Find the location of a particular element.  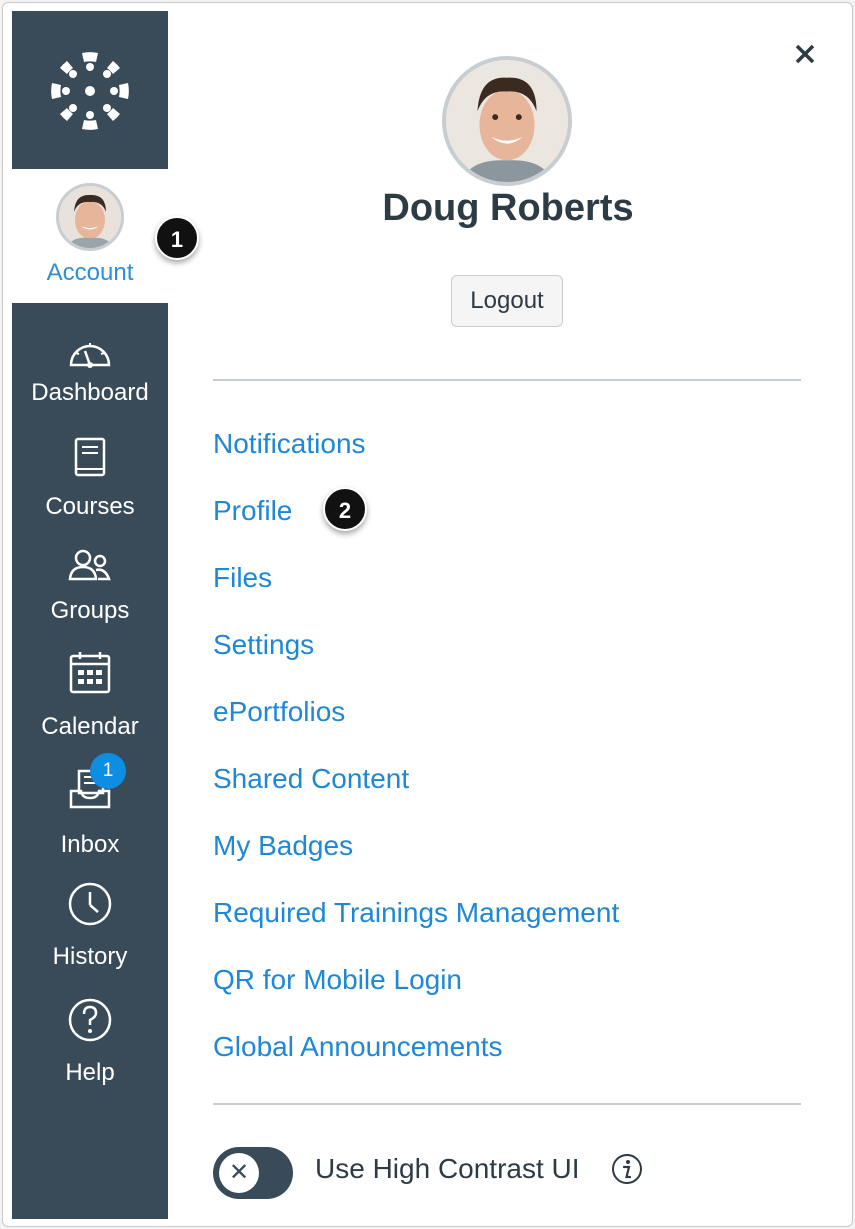

list-item: Shared Content is located at coordinates (508, 789).